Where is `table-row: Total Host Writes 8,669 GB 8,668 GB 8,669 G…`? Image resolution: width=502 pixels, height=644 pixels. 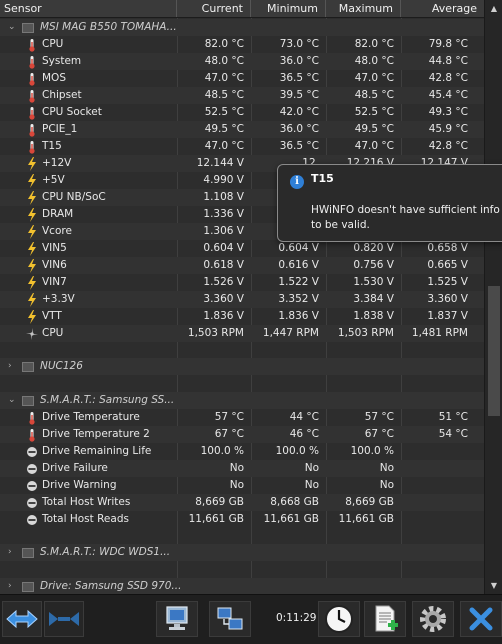 table-row: Total Host Writes 8,669 GB 8,668 GB 8,669 G… is located at coordinates (242, 502).